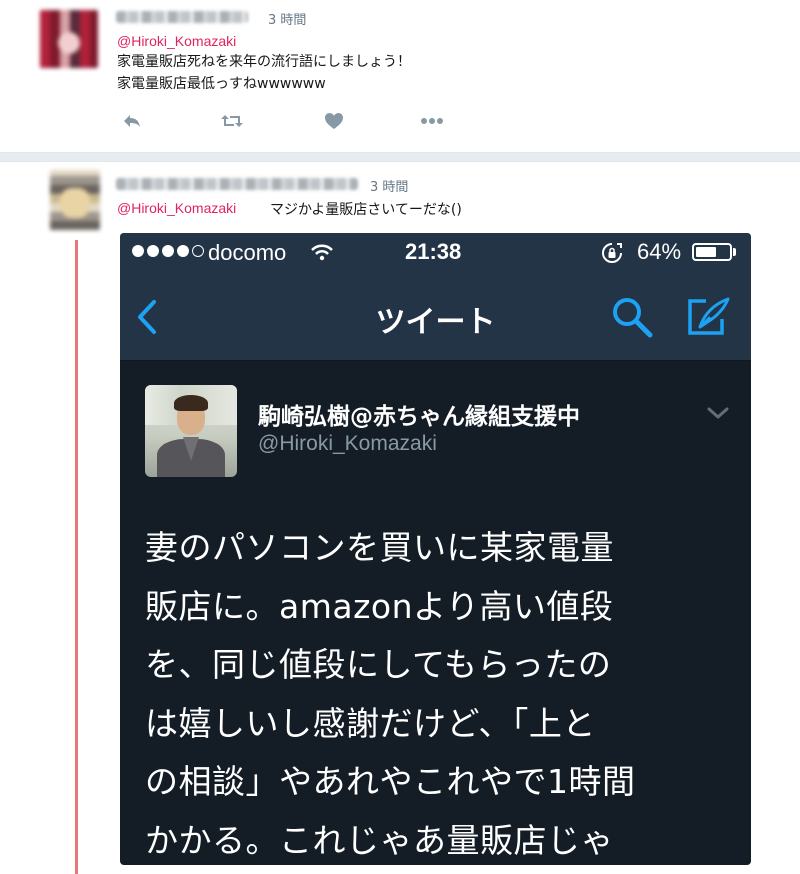 Image resolution: width=800 pixels, height=874 pixels. Describe the element at coordinates (390, 781) in the screenshot. I see `tweet-text-line: の相談」やあれやこれやで1時間` at that location.